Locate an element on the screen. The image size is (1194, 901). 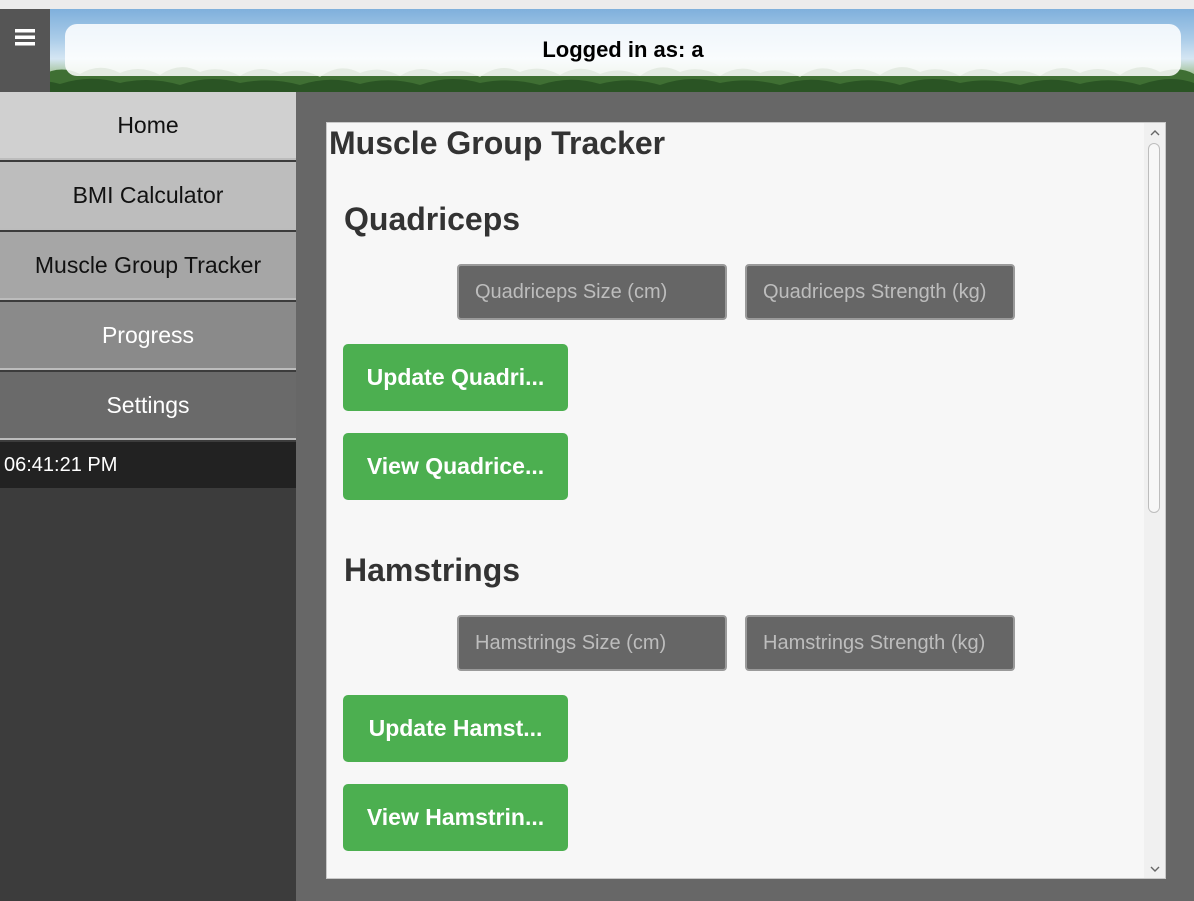
sidebar-item-bmi-calculator: BMI Calculator is located at coordinates (148, 196).